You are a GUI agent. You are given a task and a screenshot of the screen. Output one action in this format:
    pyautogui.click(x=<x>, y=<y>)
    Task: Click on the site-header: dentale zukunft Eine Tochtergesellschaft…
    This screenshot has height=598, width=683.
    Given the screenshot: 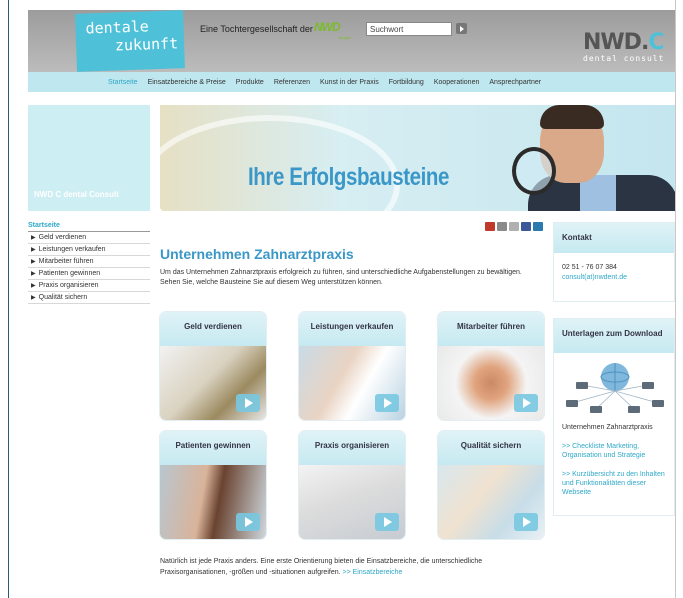 What is the action you would take?
    pyautogui.click(x=351, y=51)
    